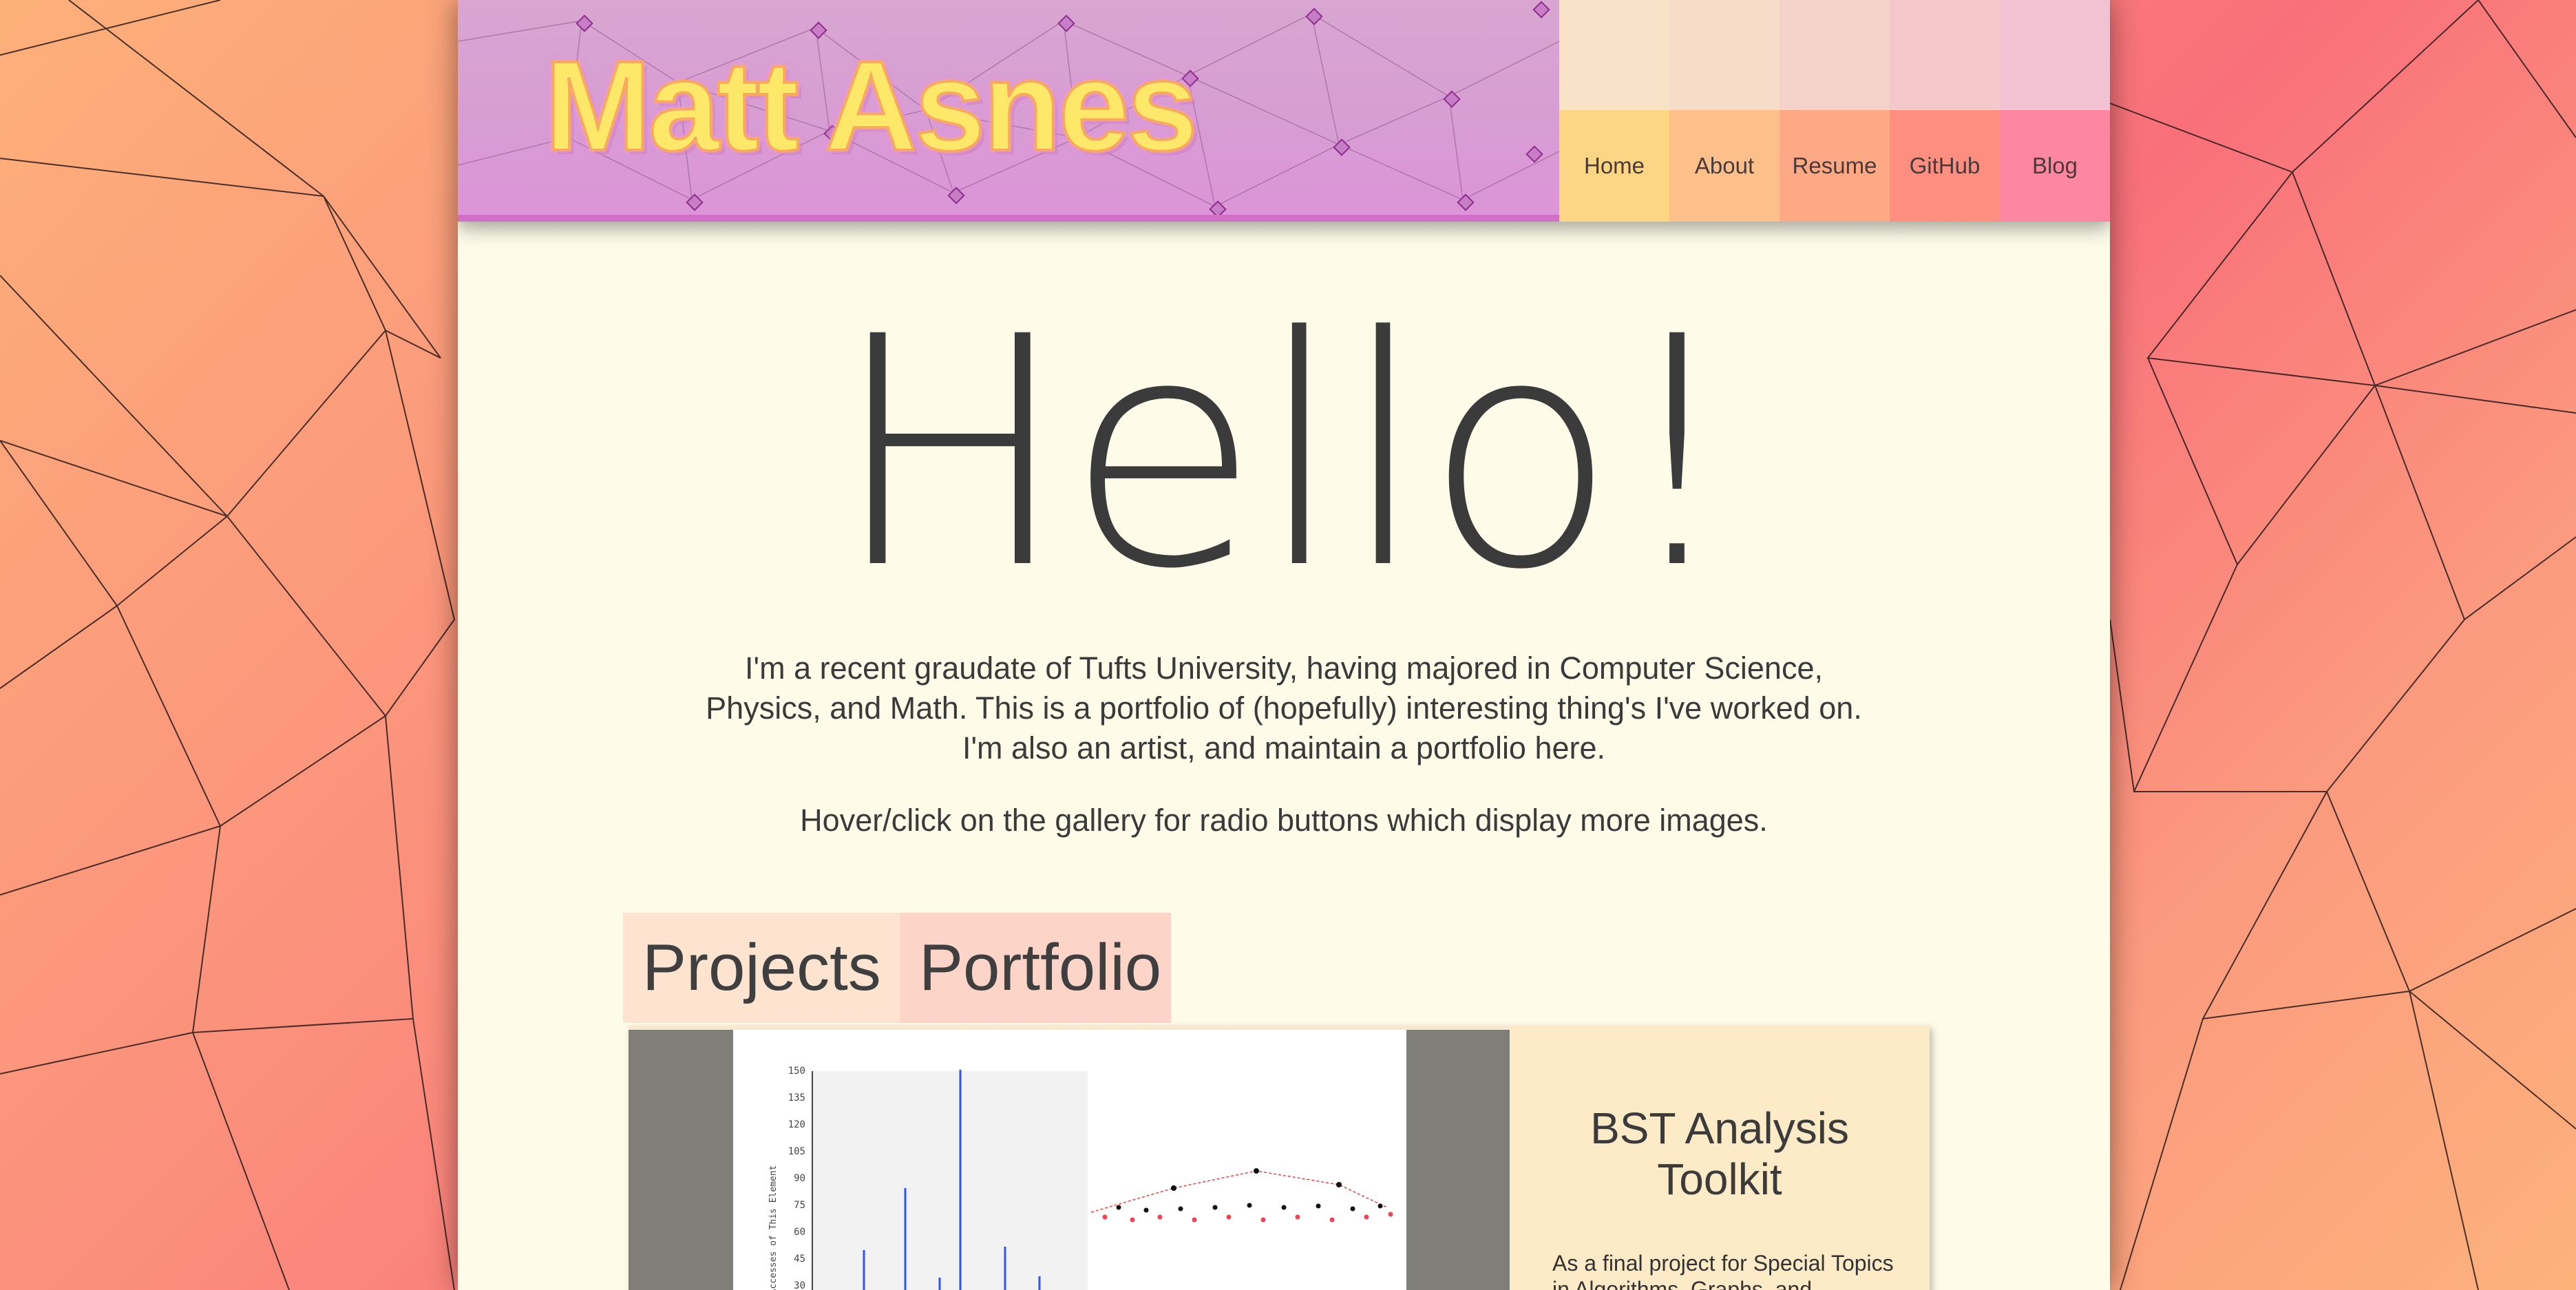 The image size is (2576, 1290). Describe the element at coordinates (1286, 454) in the screenshot. I see `page-heading: Hello!` at that location.